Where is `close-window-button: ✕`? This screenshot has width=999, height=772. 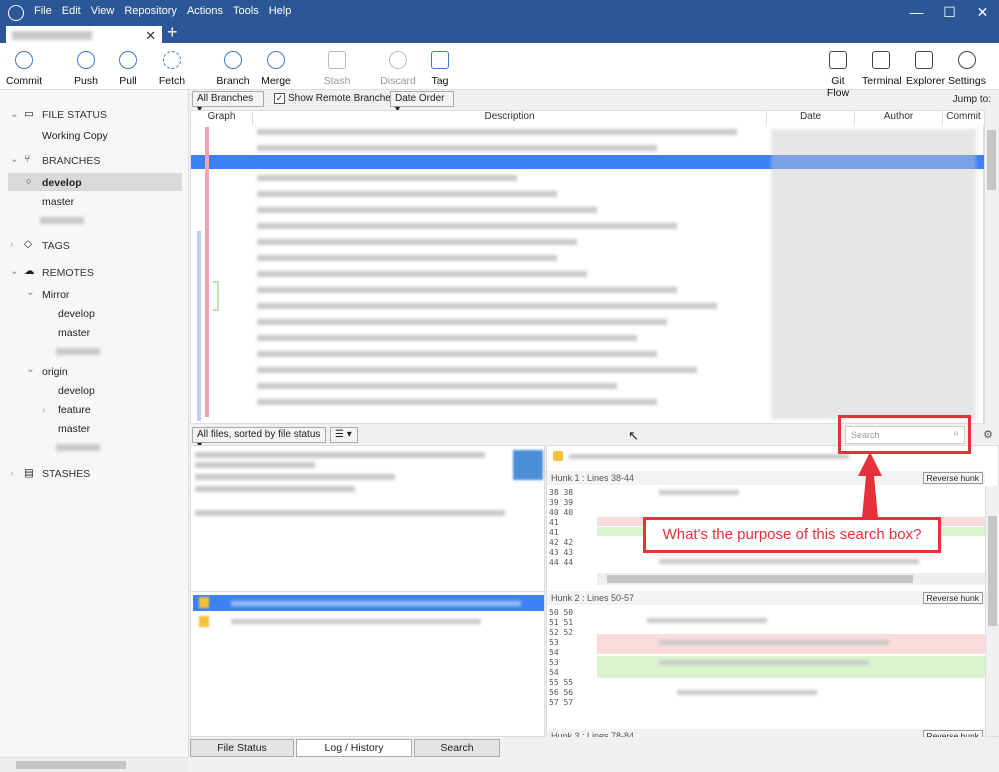
close-window-button: ✕ is located at coordinates (982, 12).